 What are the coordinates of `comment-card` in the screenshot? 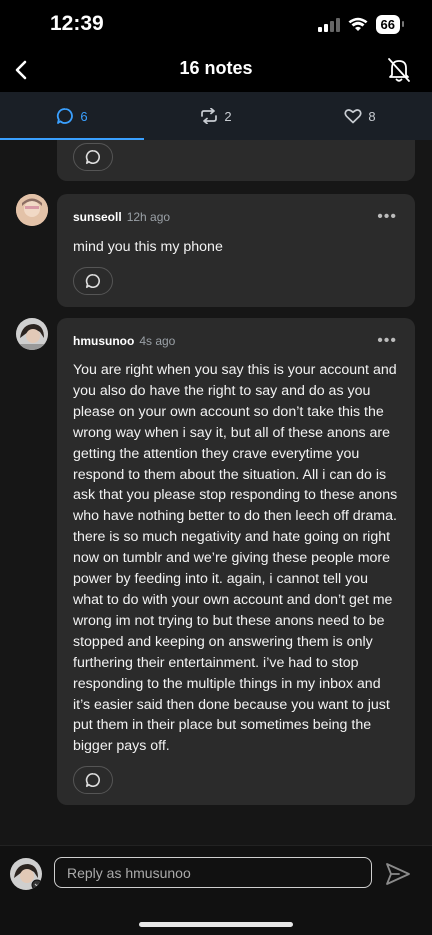 It's located at (236, 160).